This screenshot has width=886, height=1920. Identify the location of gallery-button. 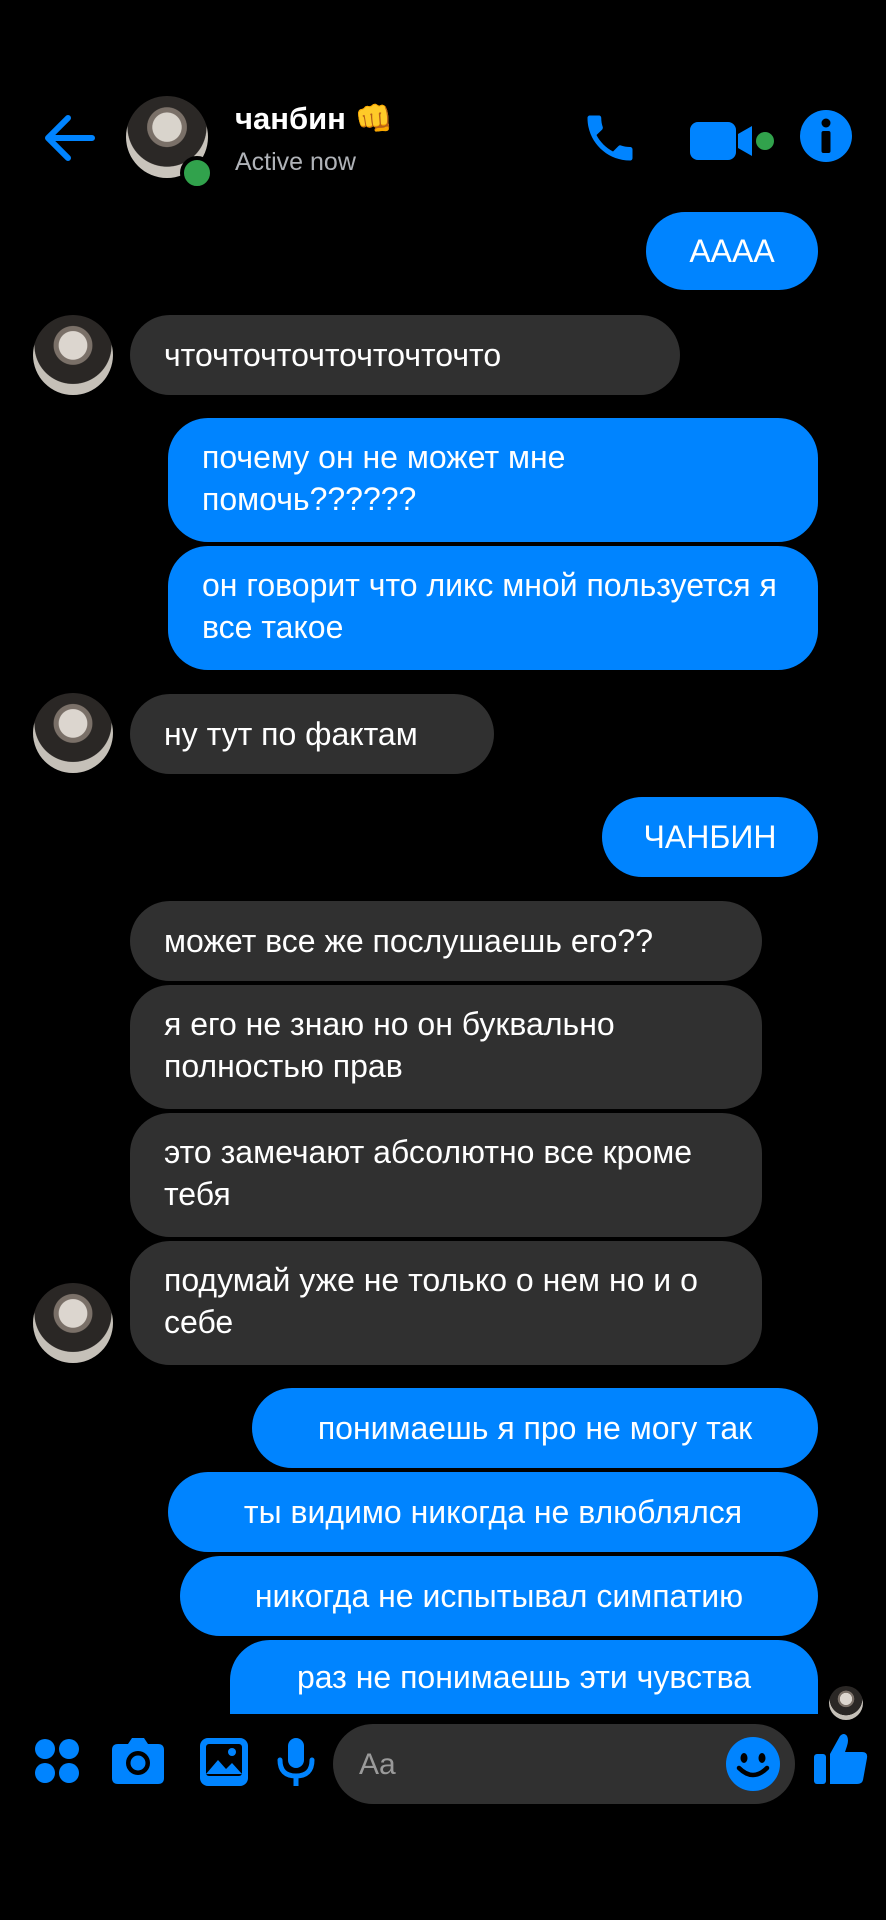
(224, 1762).